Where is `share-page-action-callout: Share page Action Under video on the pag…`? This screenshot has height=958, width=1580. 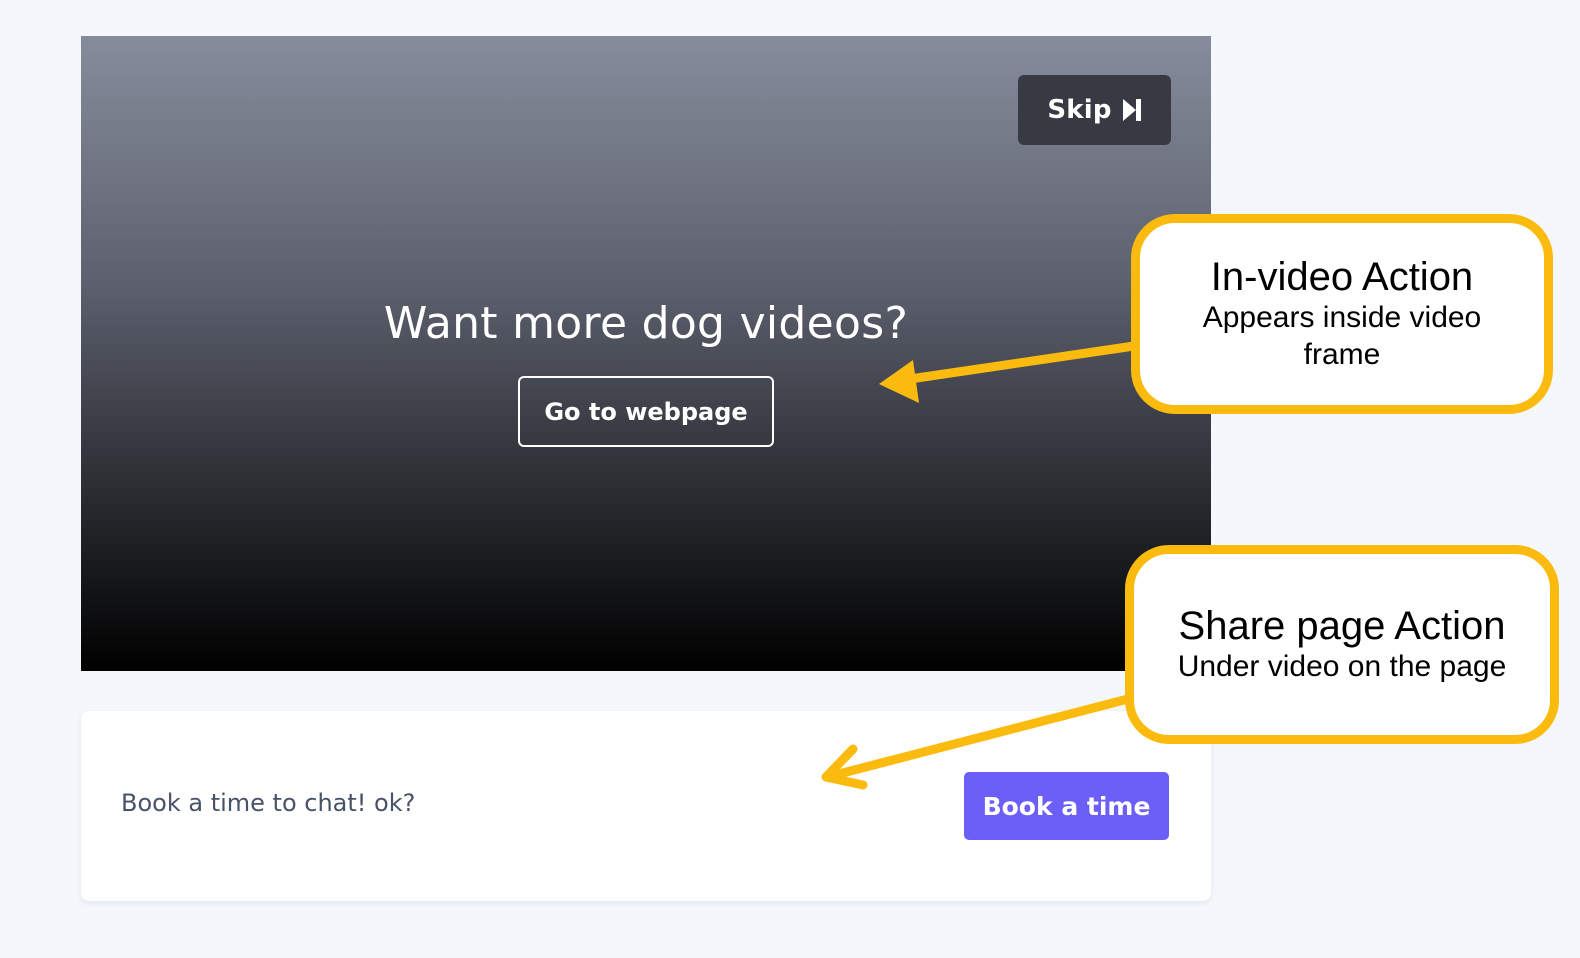 share-page-action-callout: Share page Action Under video on the pag… is located at coordinates (1342, 644).